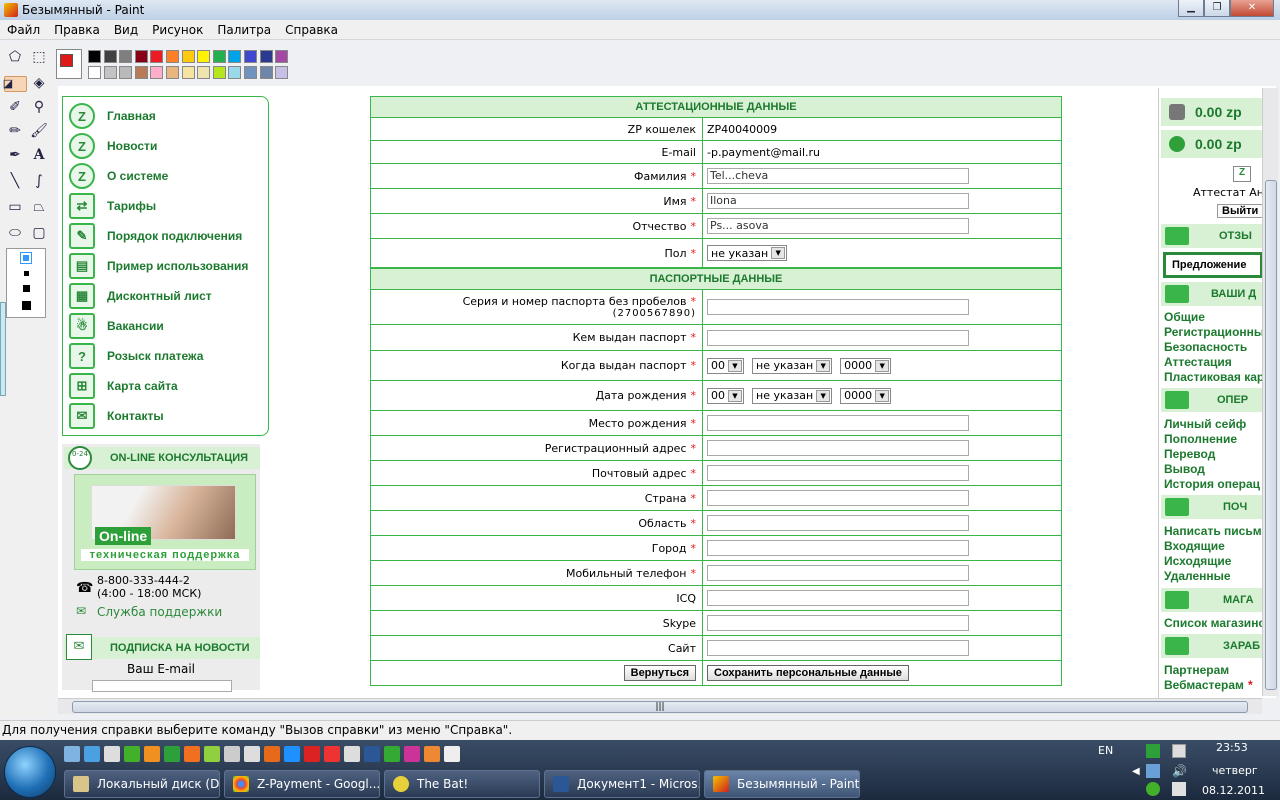  Describe the element at coordinates (838, 226) in the screenshot. I see `patronymic-input: Ps... asova` at that location.